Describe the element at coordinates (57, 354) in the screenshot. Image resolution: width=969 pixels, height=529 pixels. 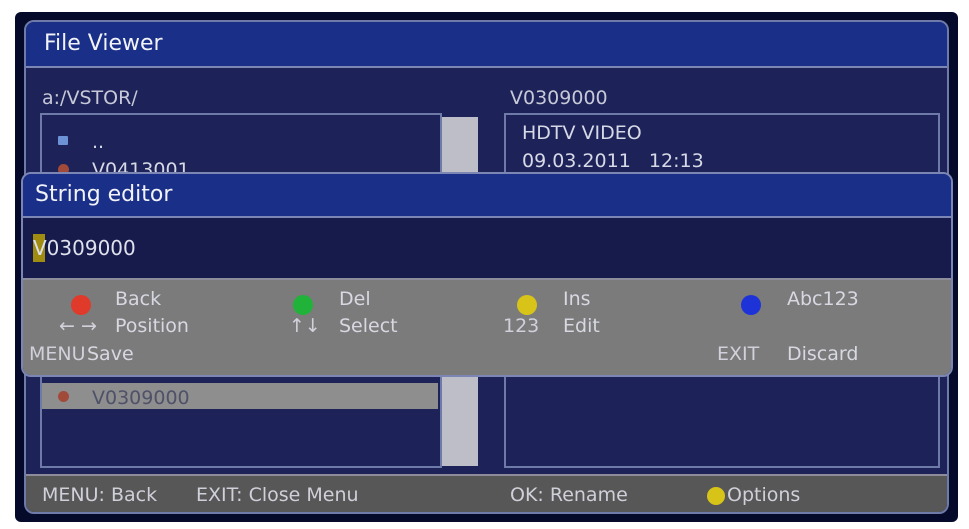
I see `menu-key-label: MENU` at that location.